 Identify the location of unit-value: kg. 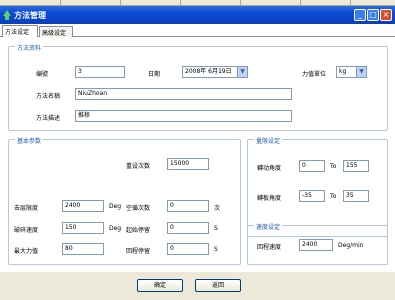
(343, 71).